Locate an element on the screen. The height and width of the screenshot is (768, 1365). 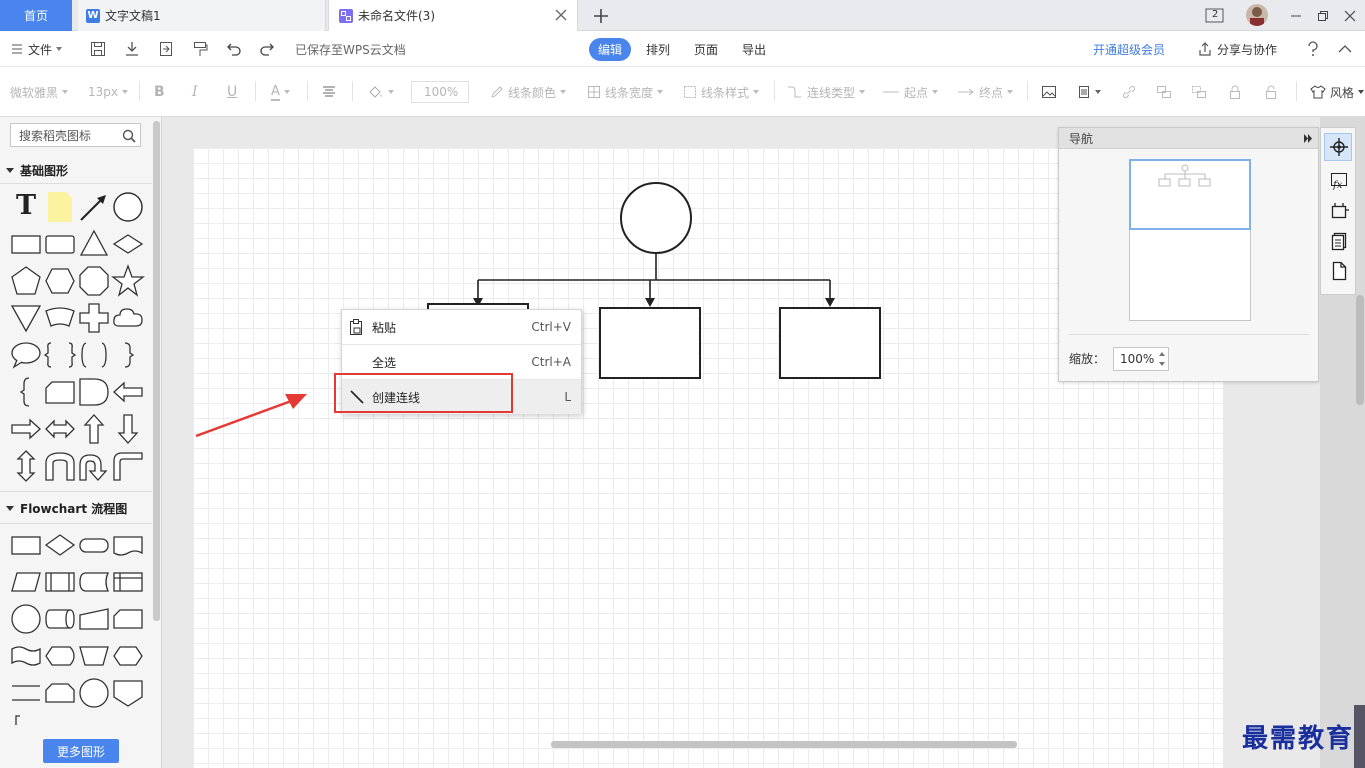
inverted-triangle-shape is located at coordinates (26, 318).